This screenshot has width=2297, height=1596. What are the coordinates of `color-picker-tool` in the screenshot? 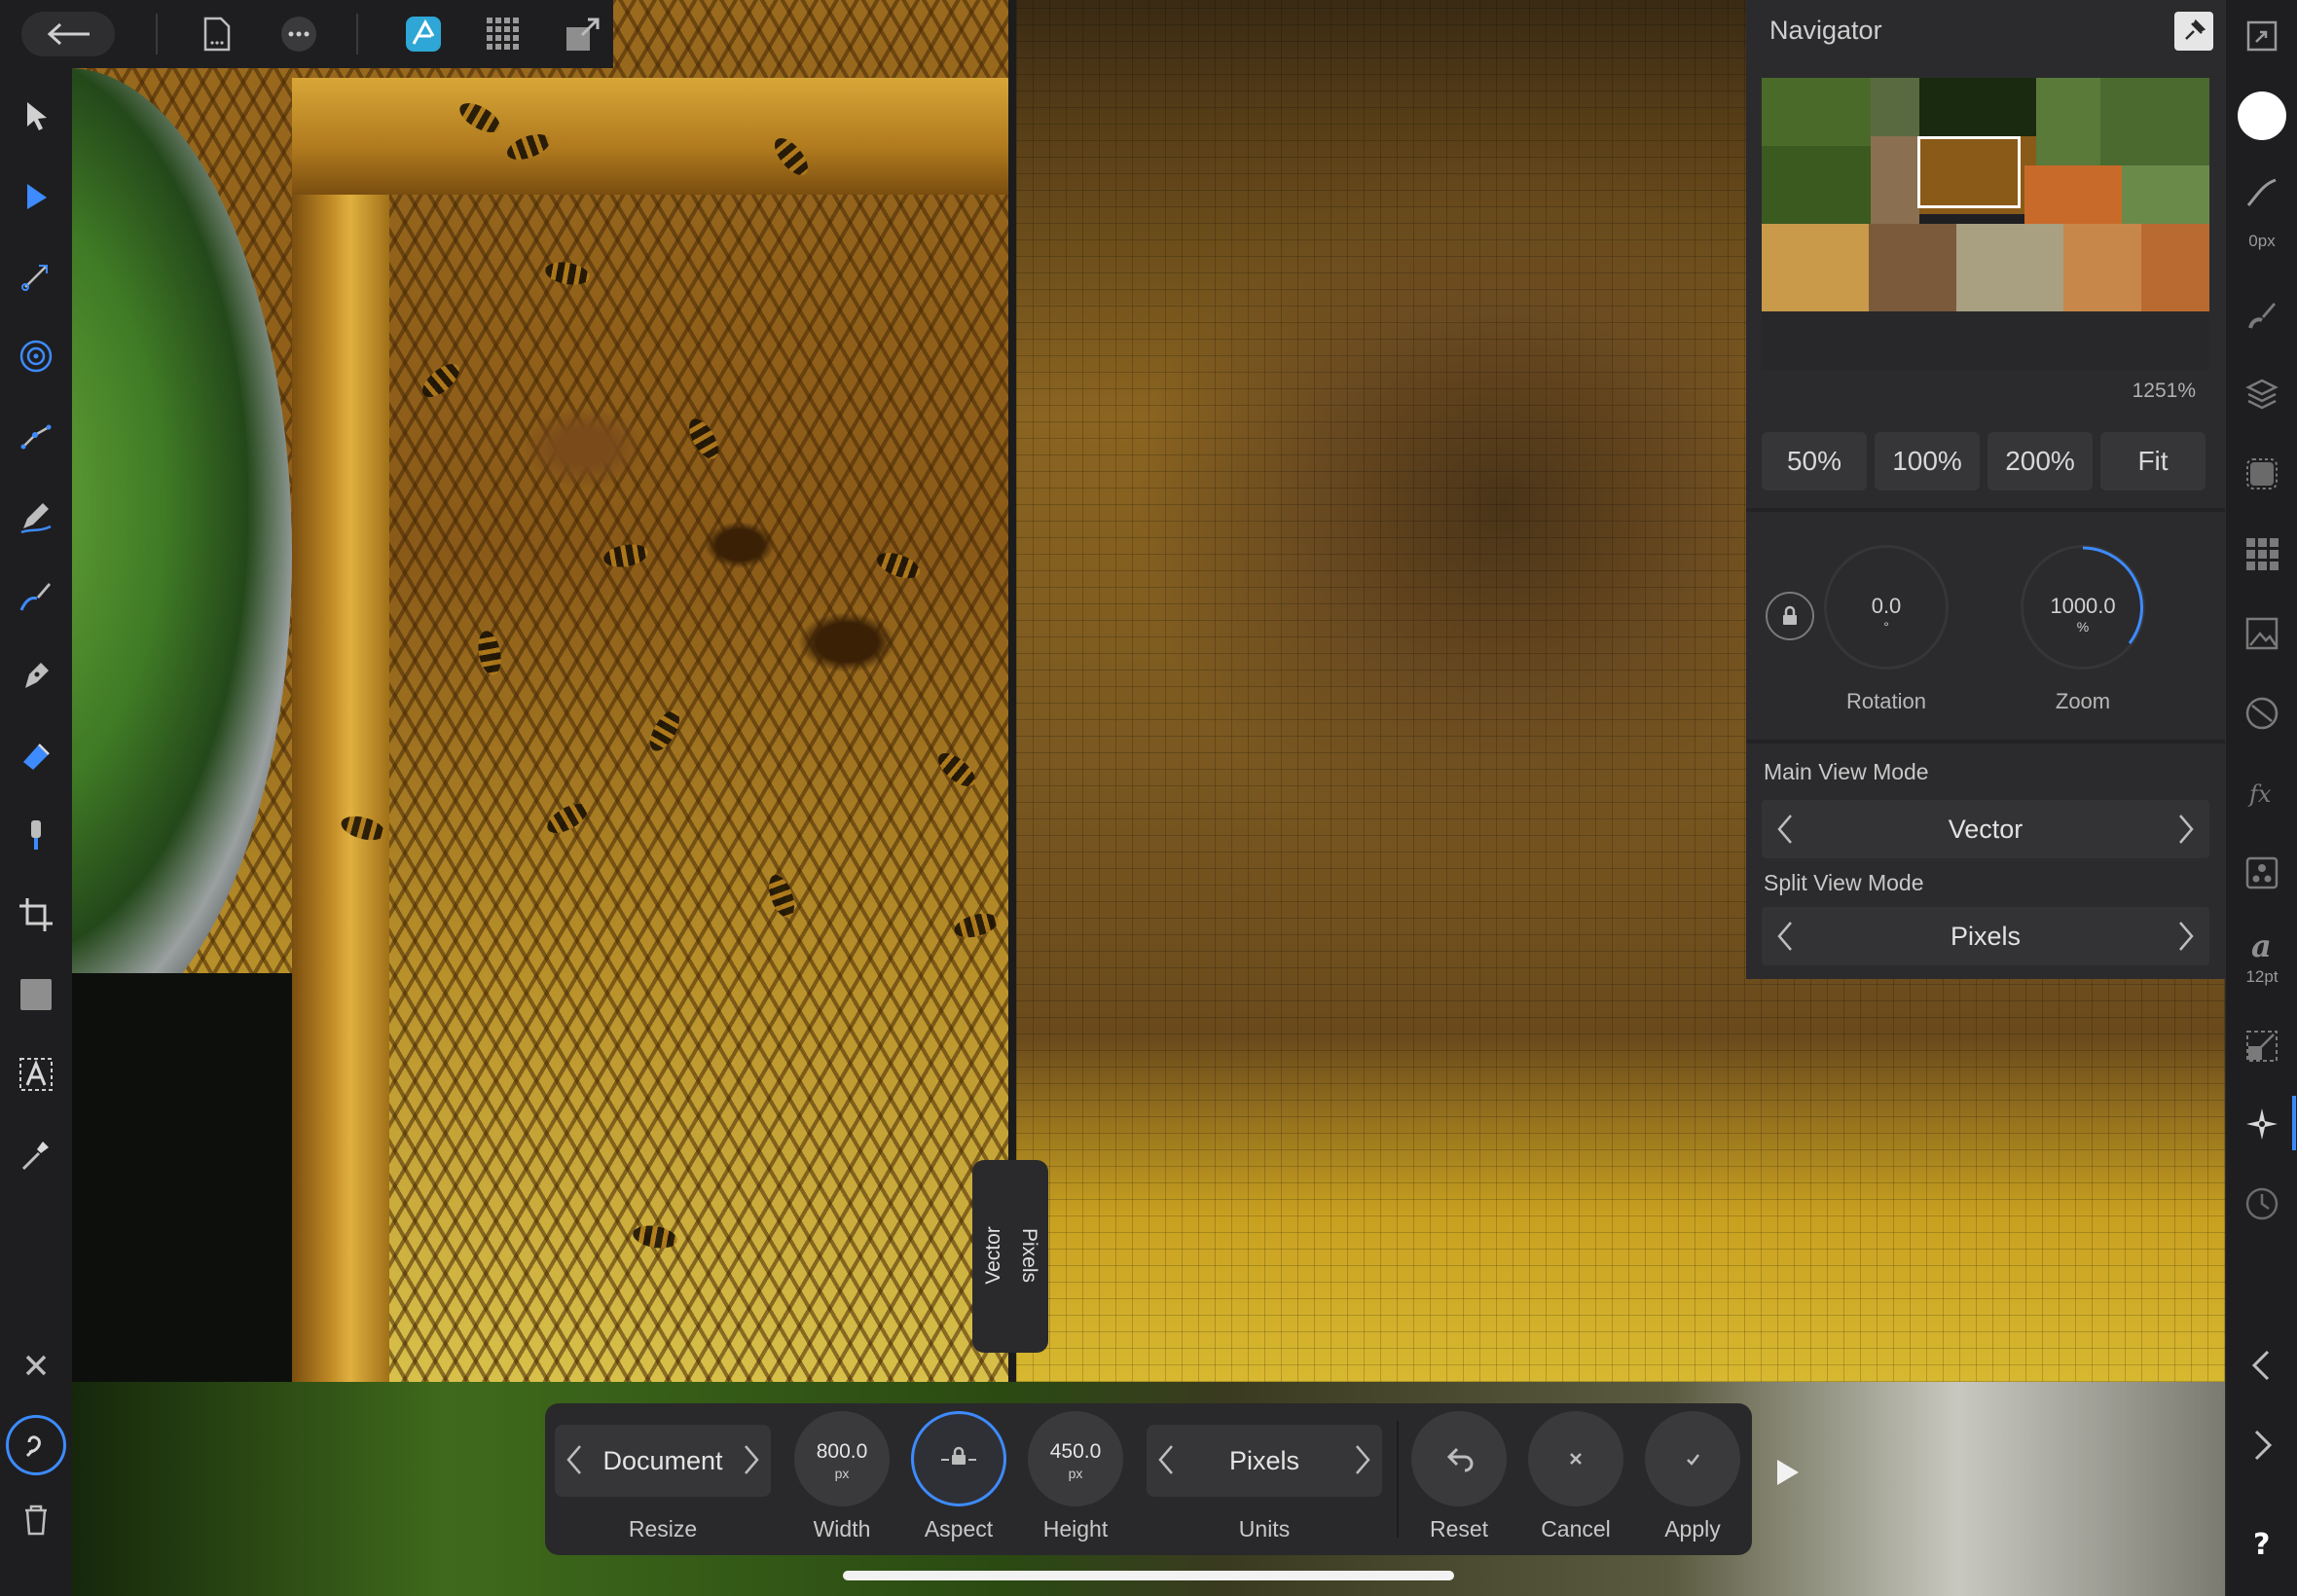 It's located at (36, 1154).